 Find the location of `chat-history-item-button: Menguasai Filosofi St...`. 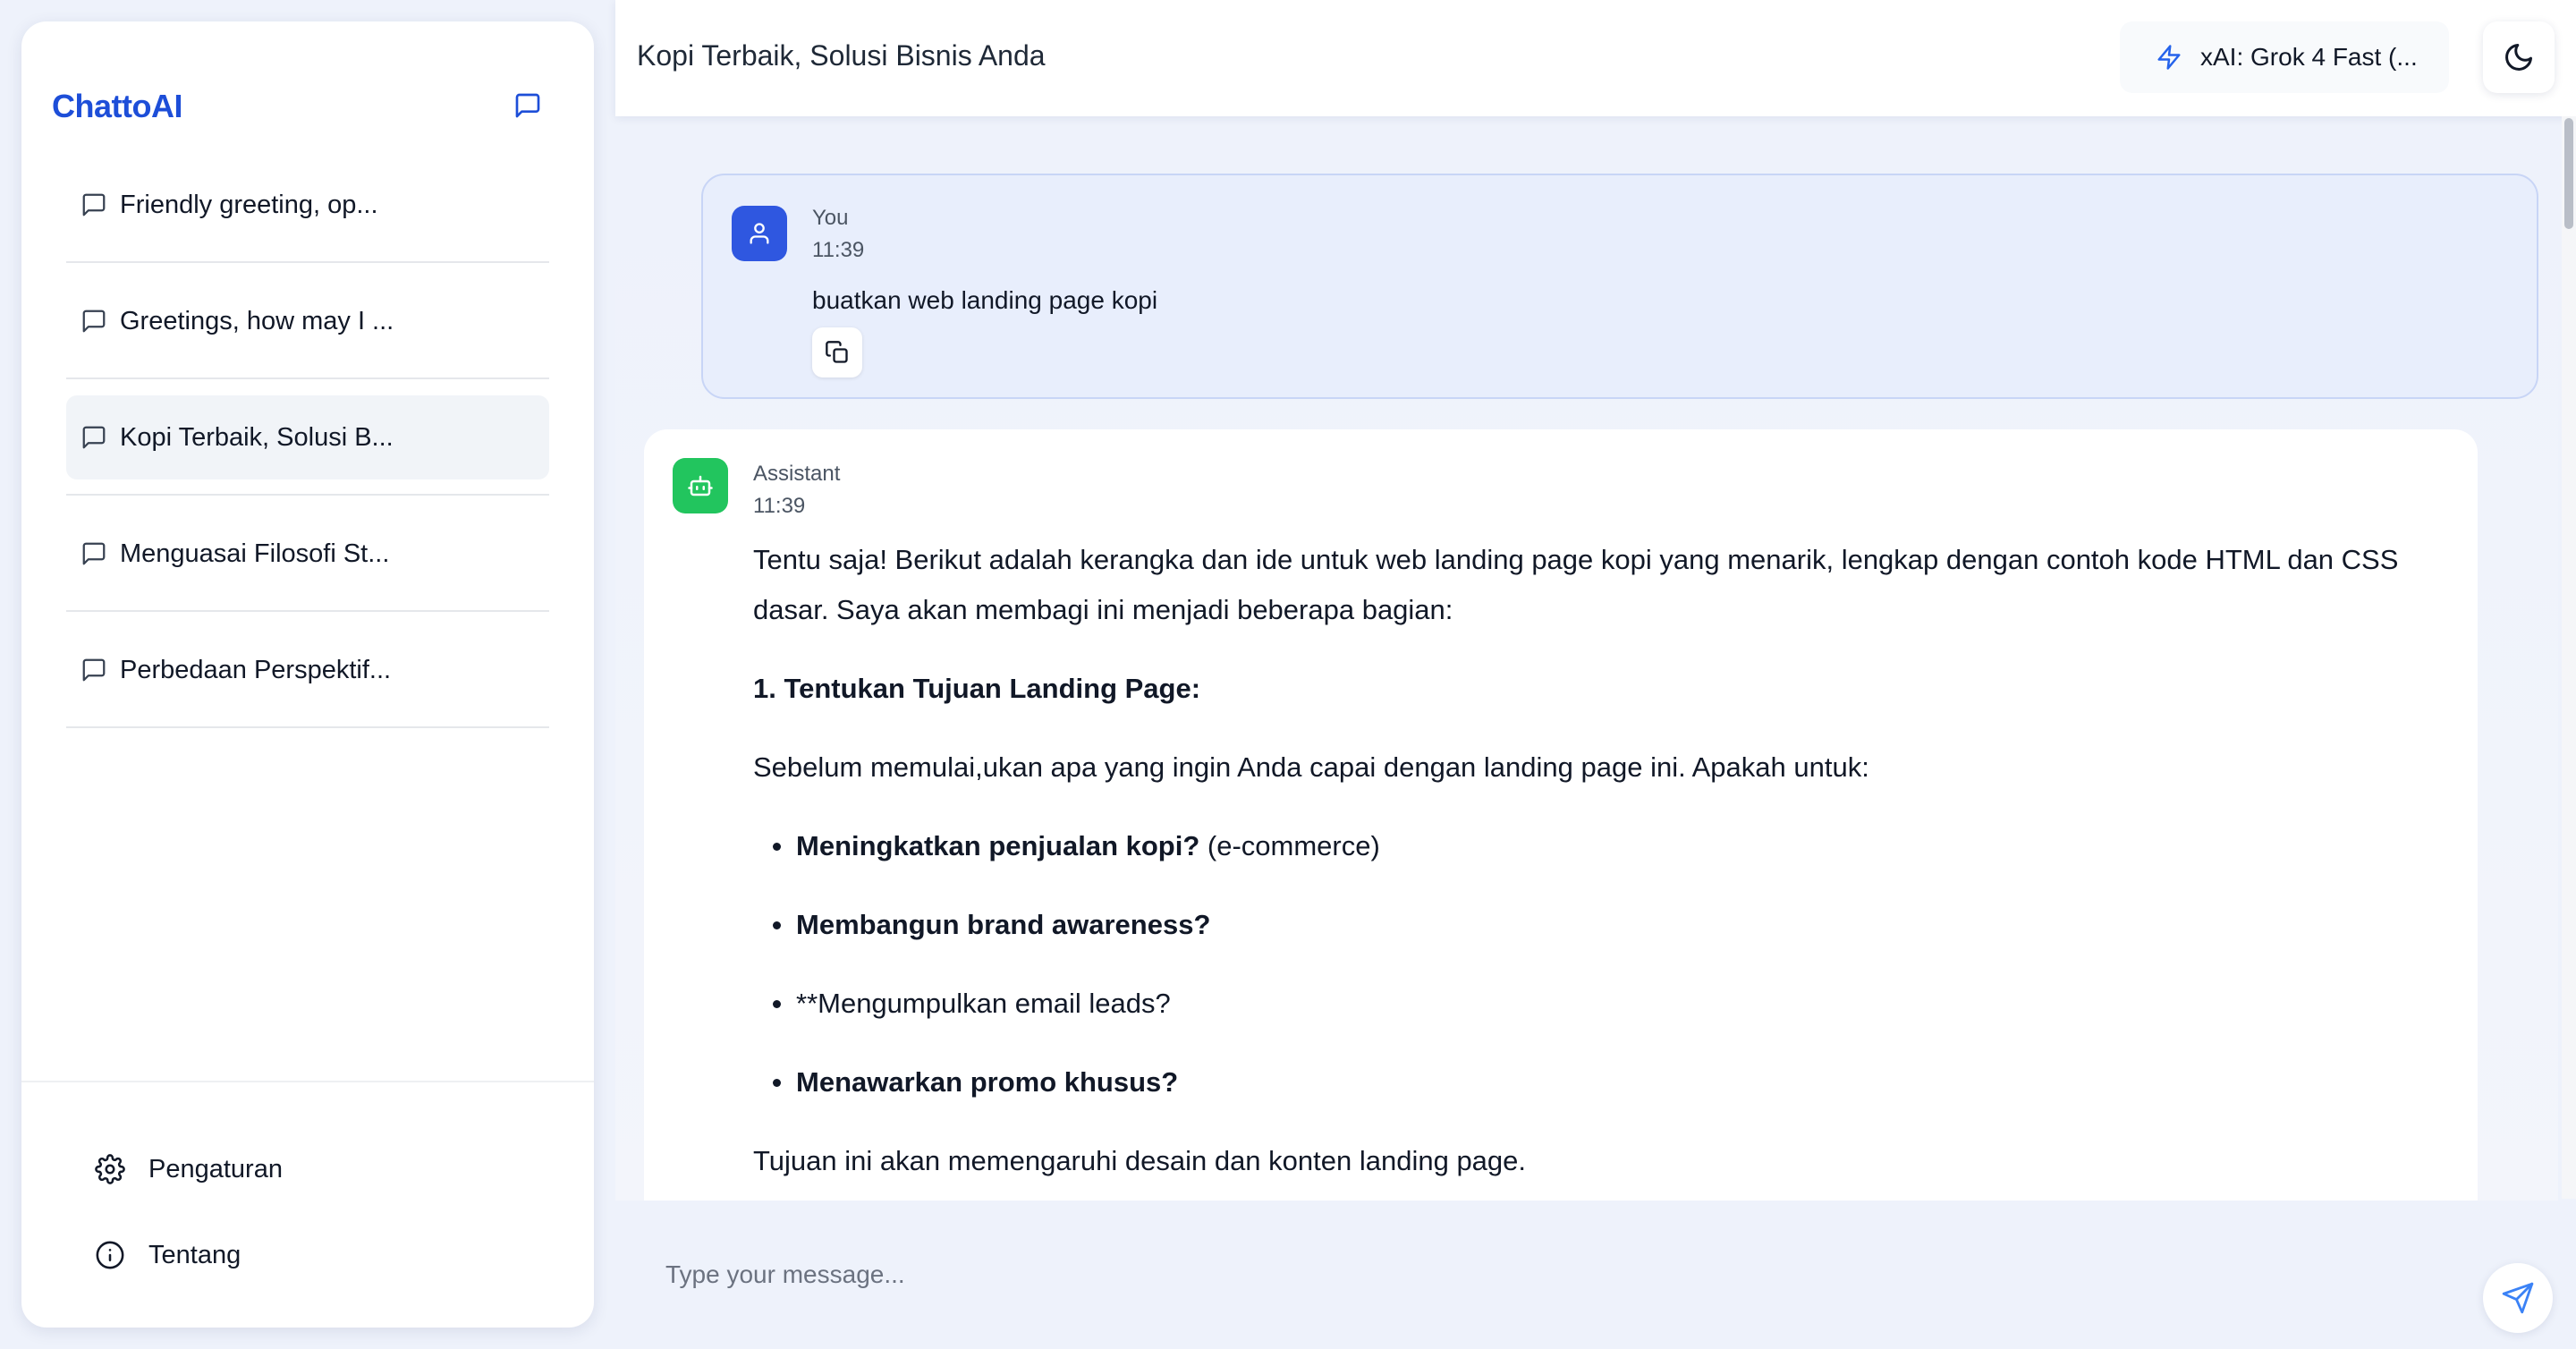

chat-history-item-button: Menguasai Filosofi St... is located at coordinates (307, 554).